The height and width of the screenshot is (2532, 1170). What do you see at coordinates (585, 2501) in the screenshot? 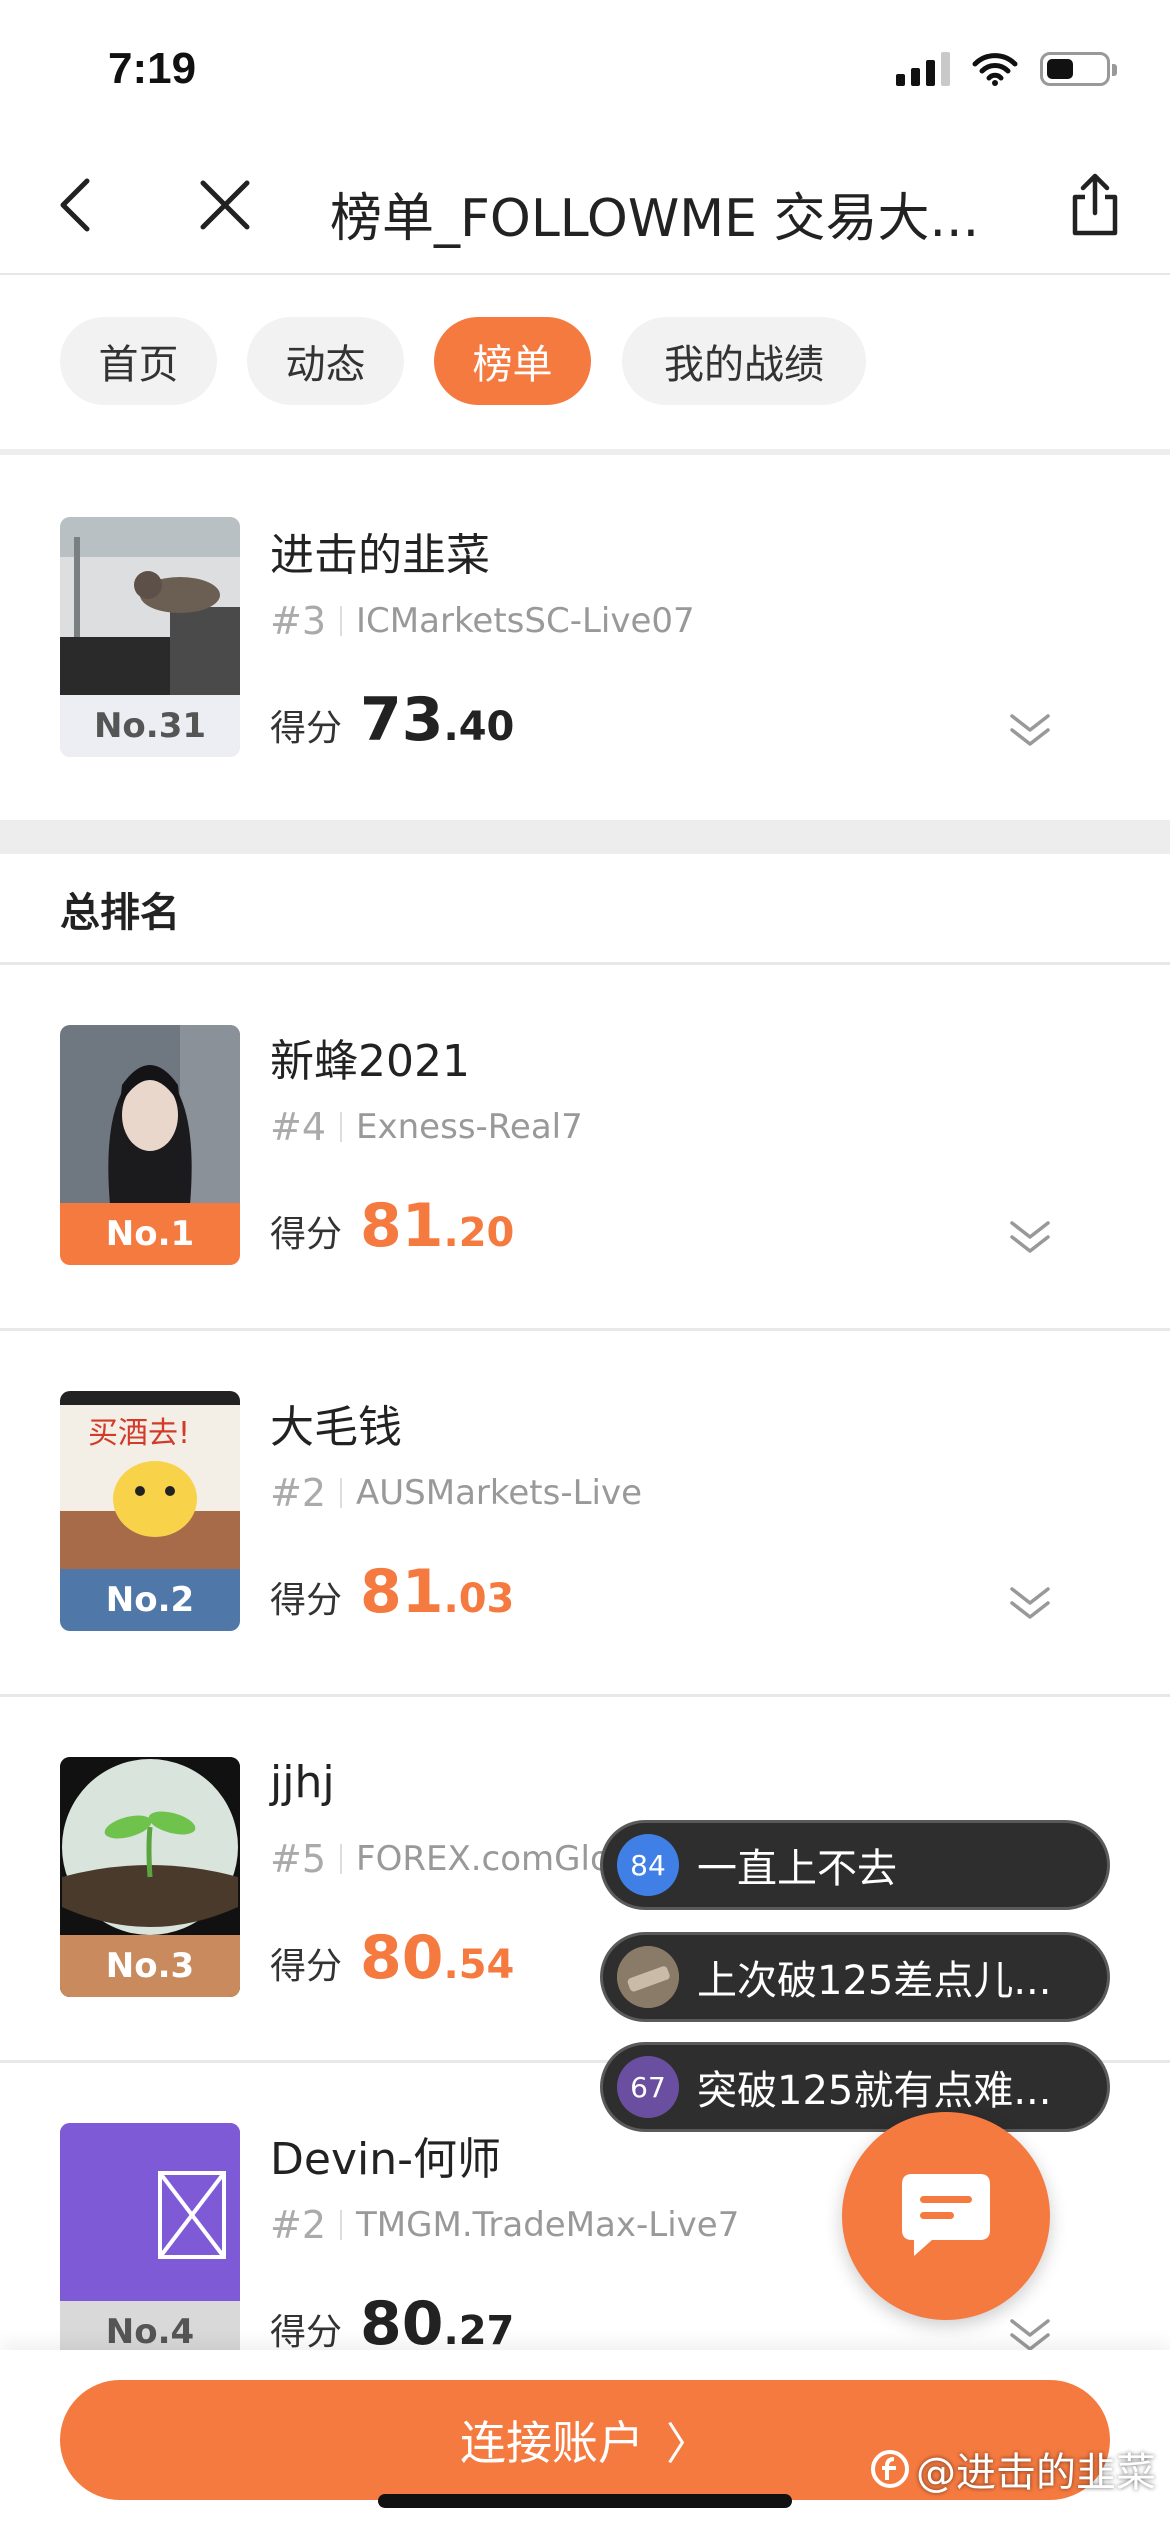
I see `home-indicator` at bounding box center [585, 2501].